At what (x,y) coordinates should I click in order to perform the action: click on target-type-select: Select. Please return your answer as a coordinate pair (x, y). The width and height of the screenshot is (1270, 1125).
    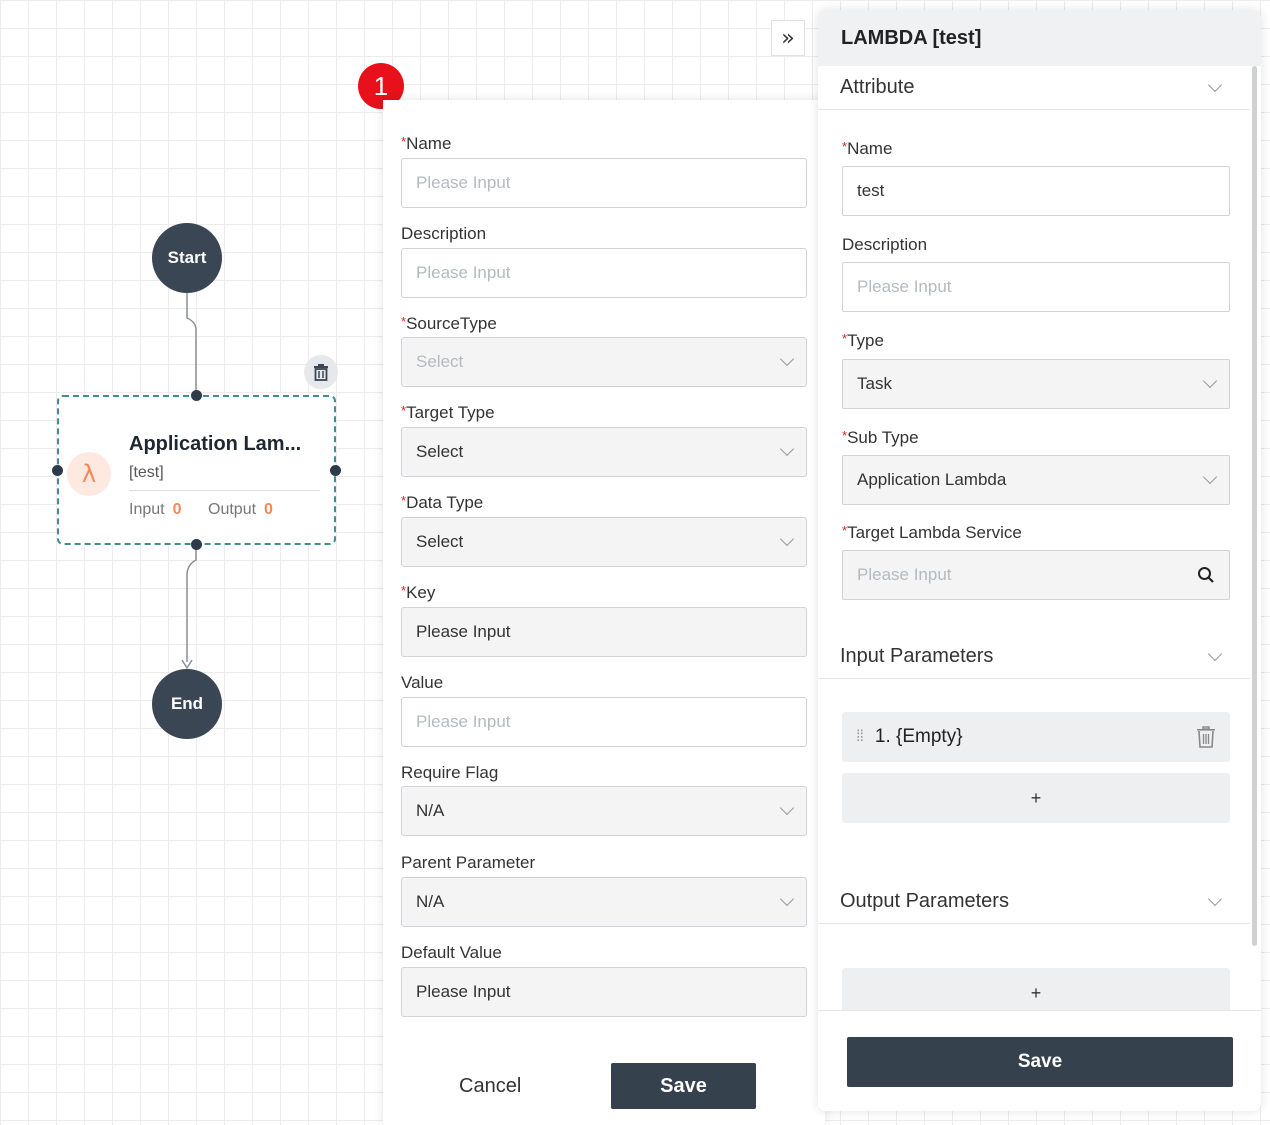
    Looking at the image, I should click on (604, 452).